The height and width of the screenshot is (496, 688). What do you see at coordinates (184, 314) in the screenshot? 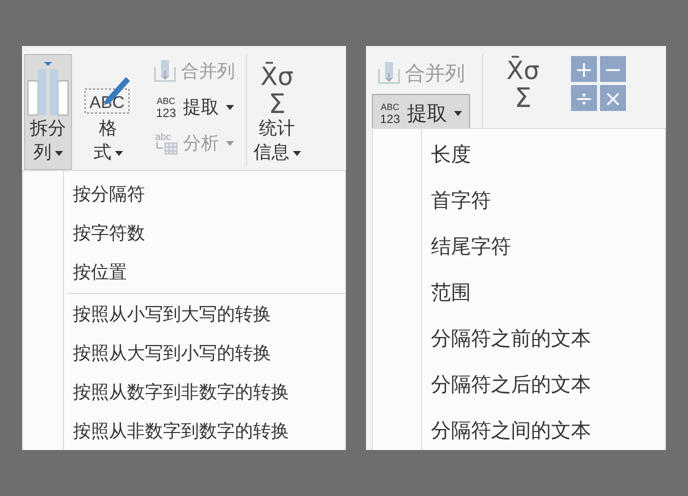
I see `menu-item: 按照从小写到大写的转换` at bounding box center [184, 314].